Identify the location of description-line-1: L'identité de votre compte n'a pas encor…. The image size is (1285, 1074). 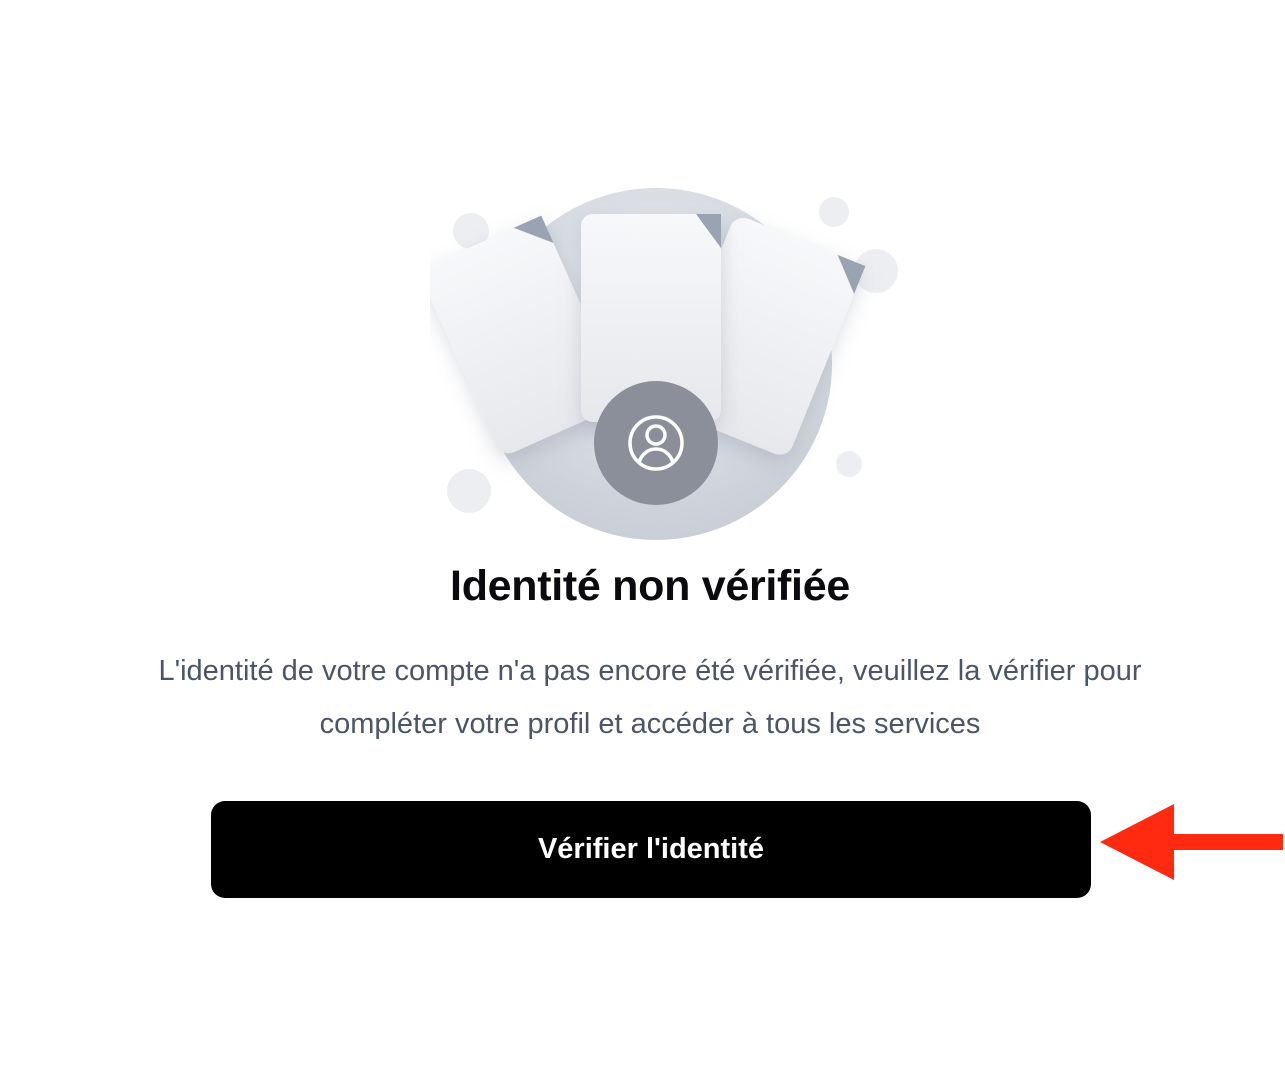
(650, 671).